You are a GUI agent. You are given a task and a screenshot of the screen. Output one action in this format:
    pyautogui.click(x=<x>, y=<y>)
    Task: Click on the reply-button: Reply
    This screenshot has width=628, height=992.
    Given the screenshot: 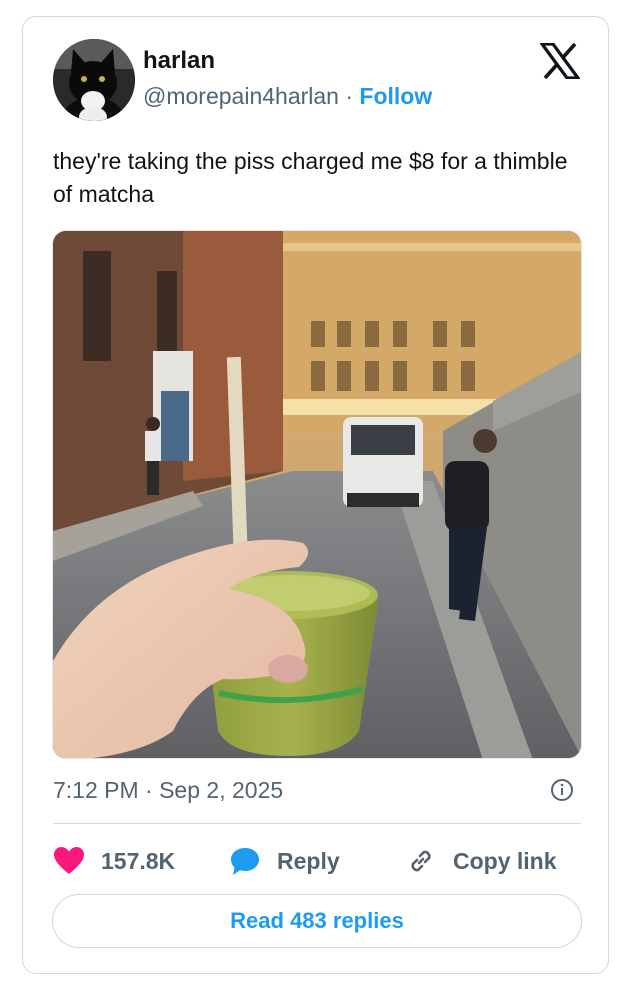 What is the action you would take?
    pyautogui.click(x=284, y=861)
    